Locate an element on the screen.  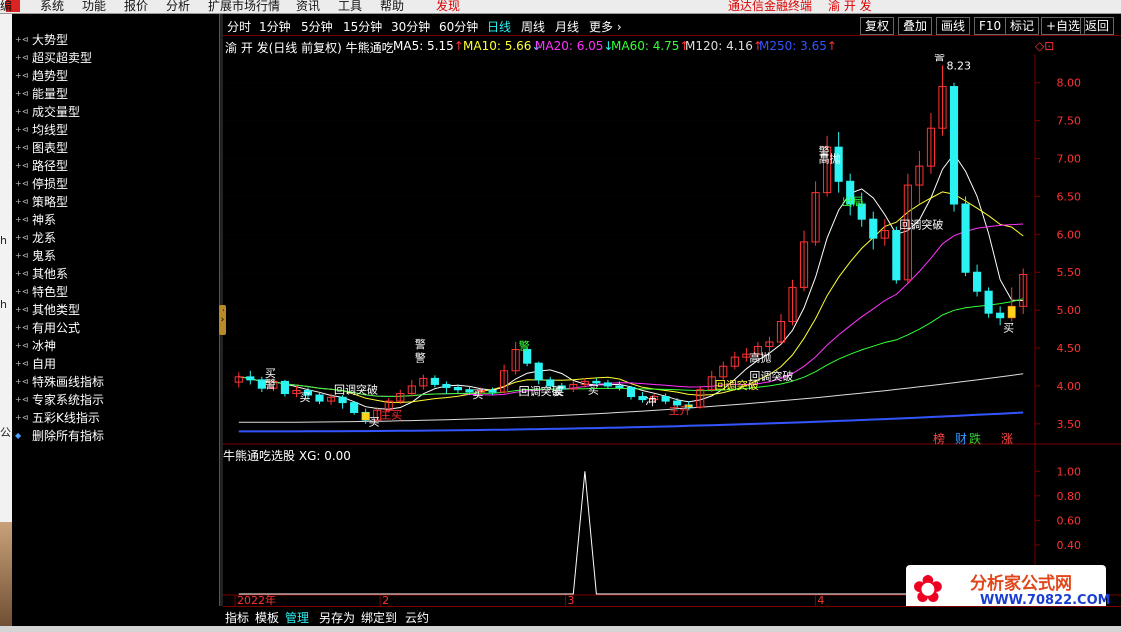
background-photo is located at coordinates (6, 577).